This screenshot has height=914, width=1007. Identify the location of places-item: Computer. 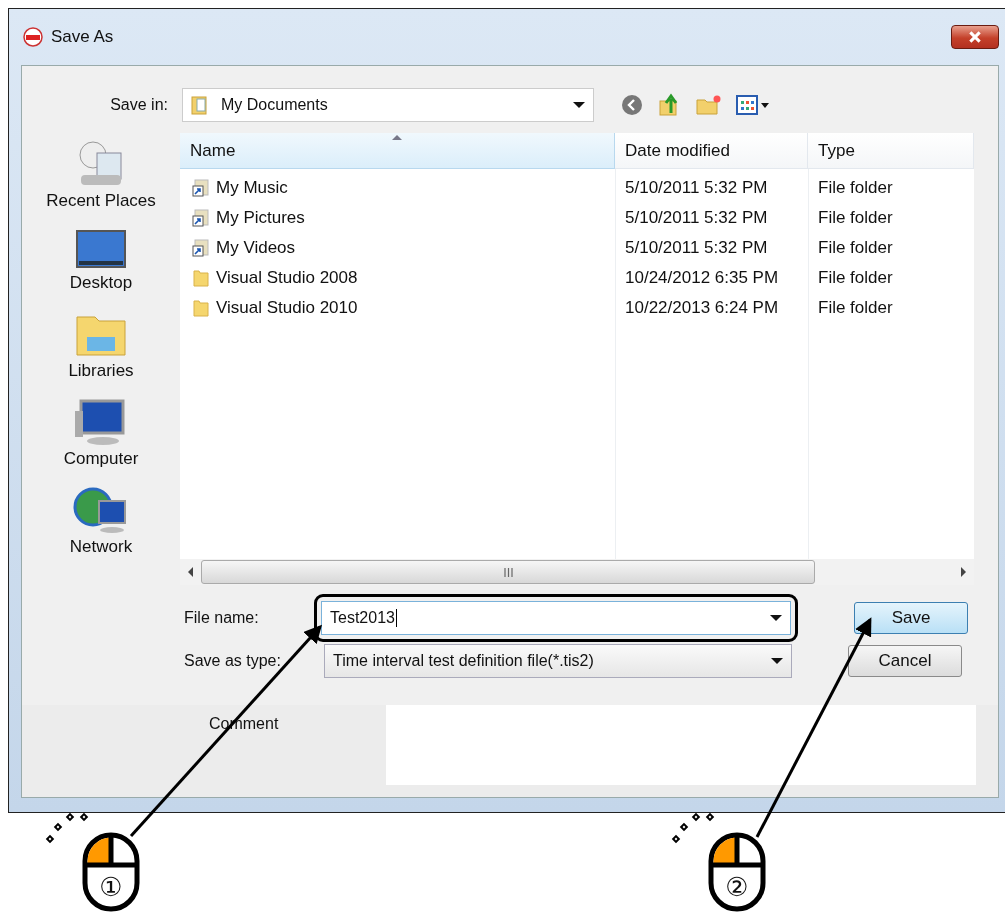
(101, 433).